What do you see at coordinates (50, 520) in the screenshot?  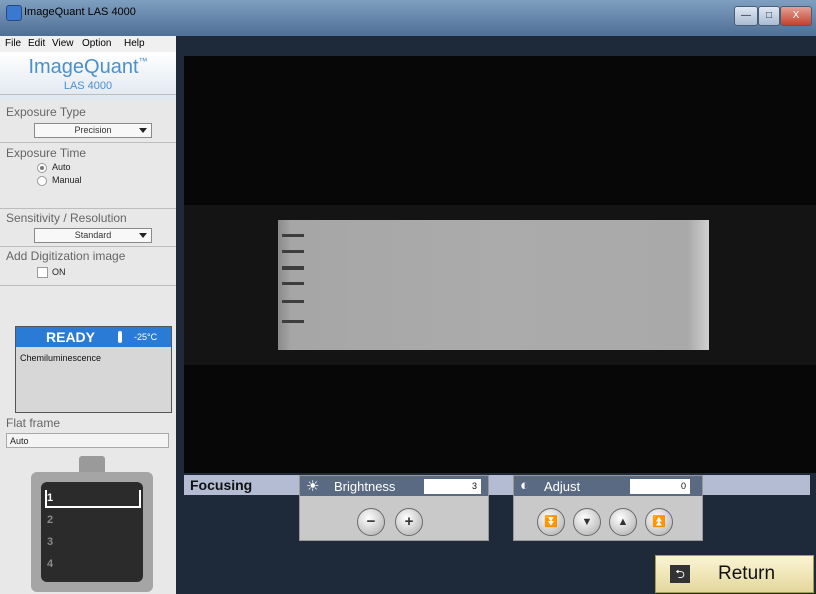 I see `tray-slot-2: 2` at bounding box center [50, 520].